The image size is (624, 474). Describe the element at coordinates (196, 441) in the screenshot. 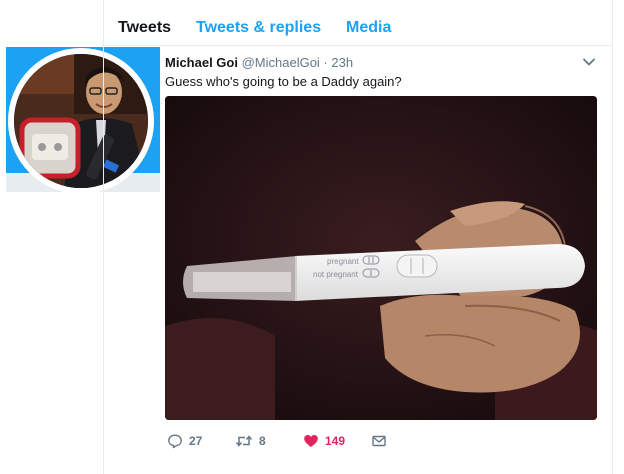

I see `reply-count: 27` at that location.